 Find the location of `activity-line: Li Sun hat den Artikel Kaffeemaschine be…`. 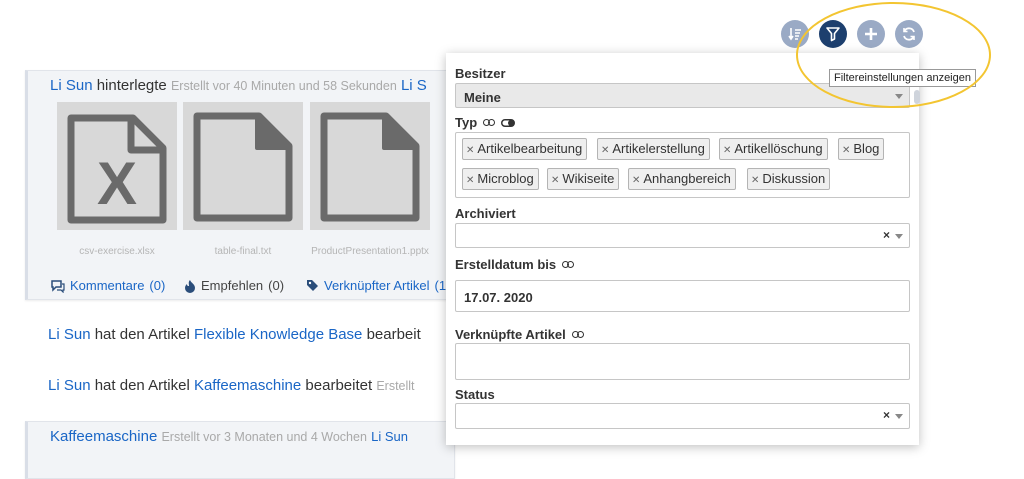

activity-line: Li Sun hat den Artikel Kaffeemaschine be… is located at coordinates (231, 385).